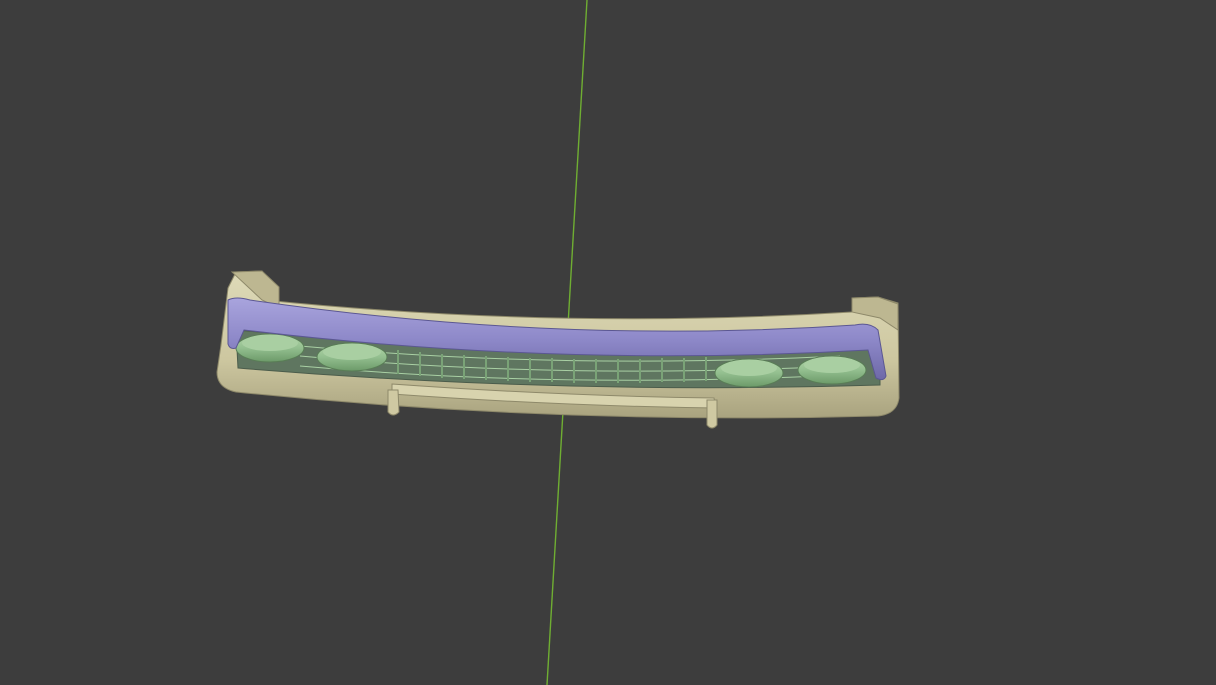 Image resolution: width=1216 pixels, height=685 pixels. I want to click on headlamp-left-outer, so click(270, 348).